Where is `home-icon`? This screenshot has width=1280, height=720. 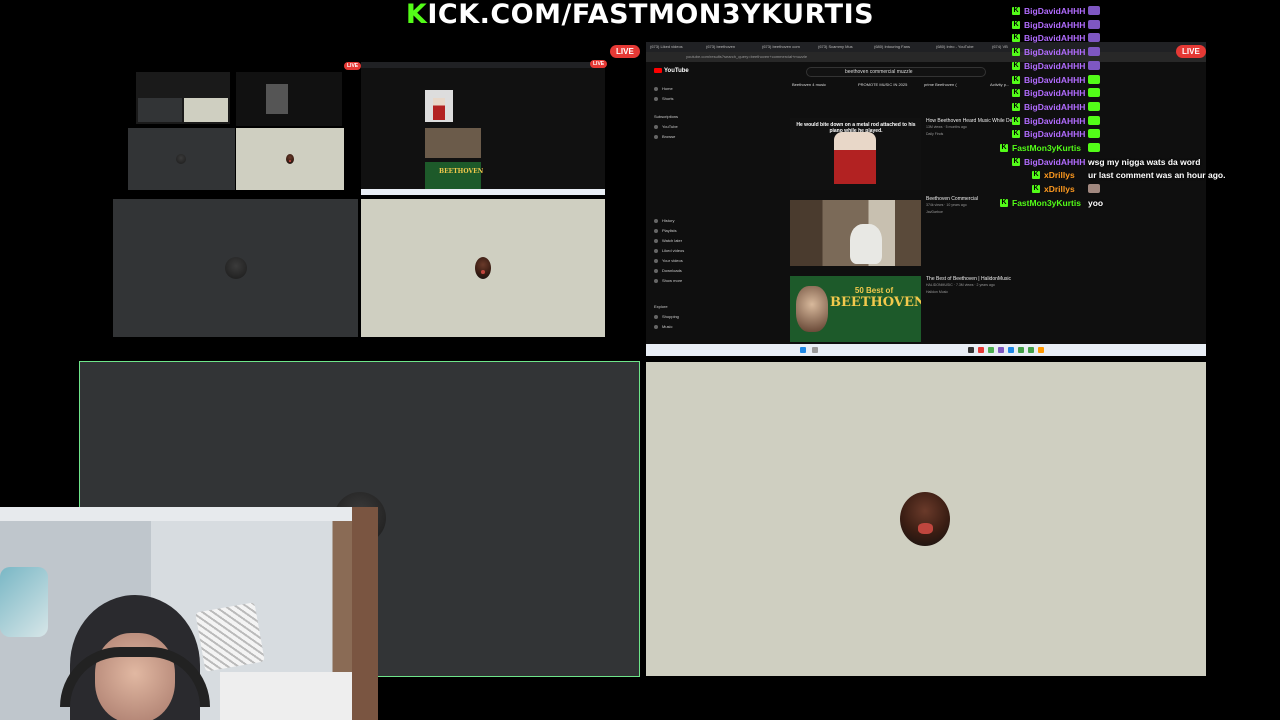 home-icon is located at coordinates (656, 88).